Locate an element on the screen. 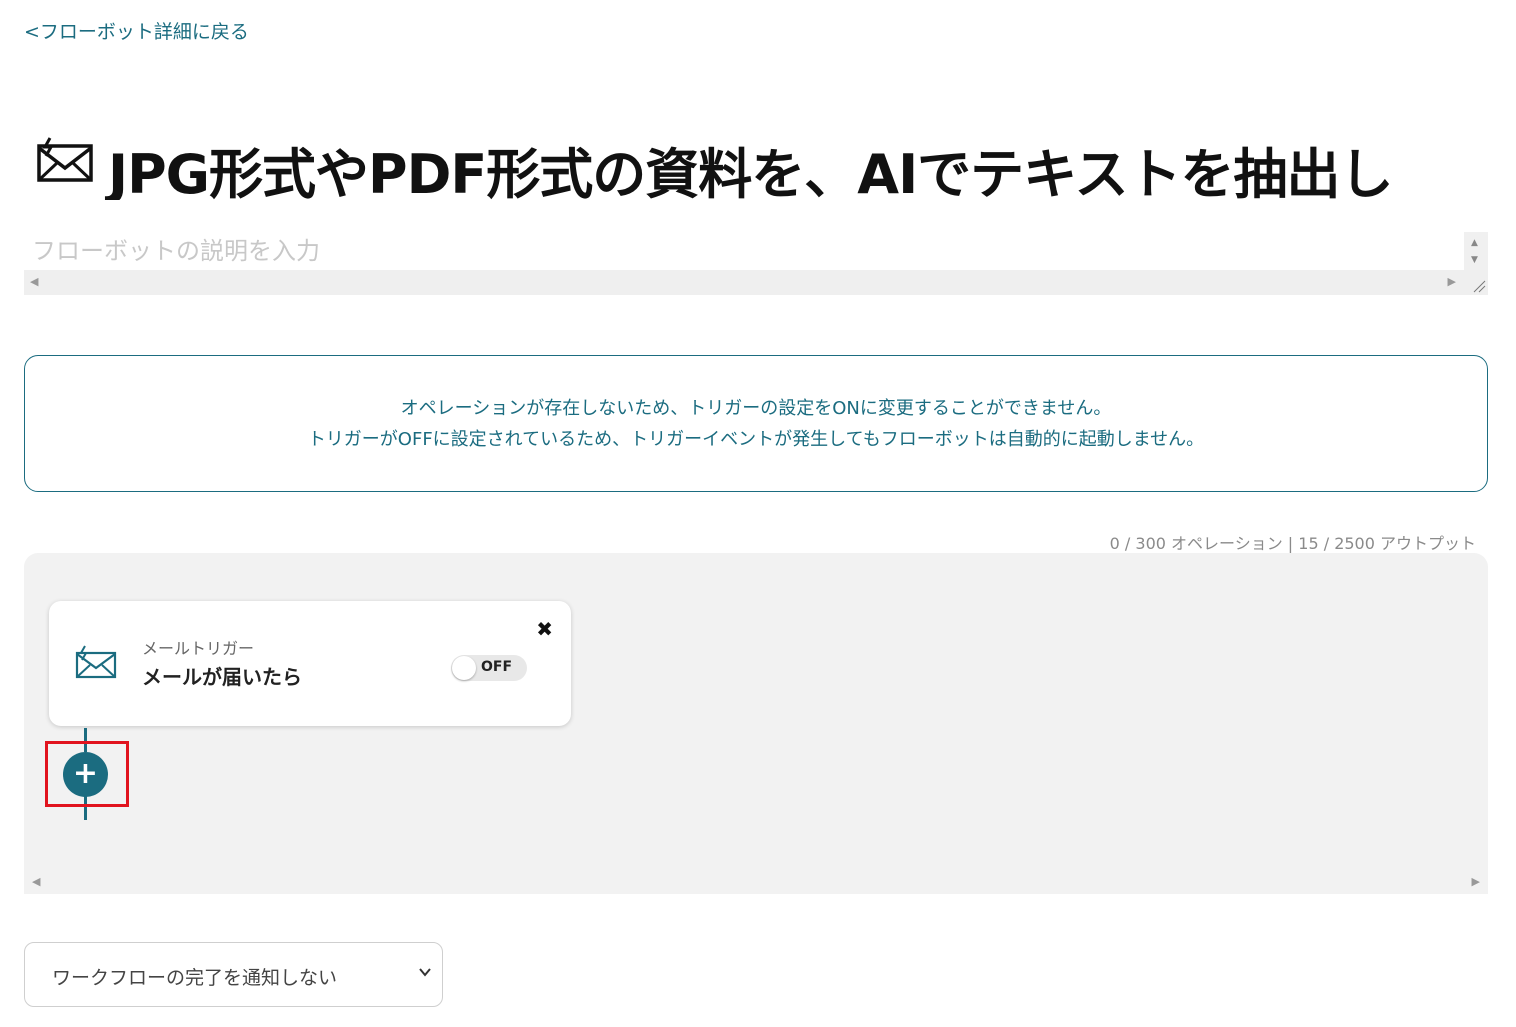 This screenshot has width=1516, height=1027. scroll-down-arrow-icon: ▼ is located at coordinates (1474, 260).